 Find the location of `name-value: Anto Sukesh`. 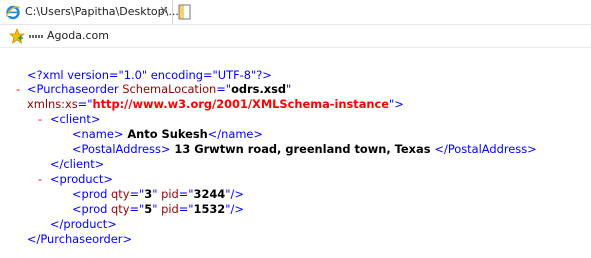

name-value: Anto Sukesh is located at coordinates (165, 134).